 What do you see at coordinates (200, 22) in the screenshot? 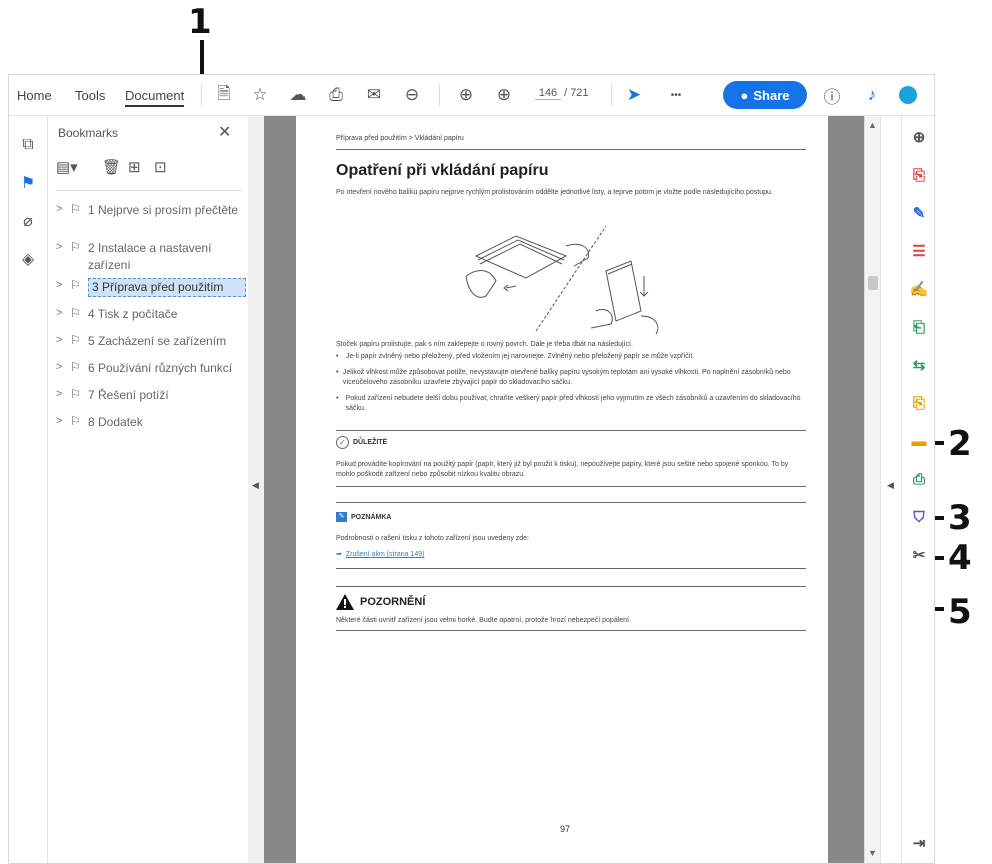
I see `callout-1: 1` at bounding box center [200, 22].